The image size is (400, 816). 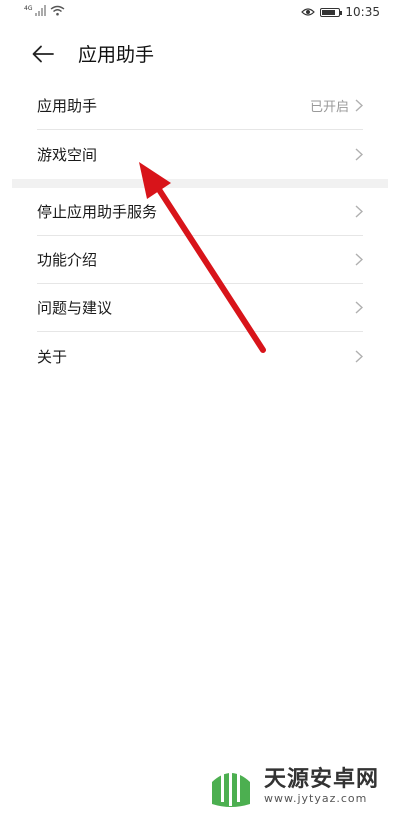 I want to click on page-title: 应用助手, so click(x=116, y=55).